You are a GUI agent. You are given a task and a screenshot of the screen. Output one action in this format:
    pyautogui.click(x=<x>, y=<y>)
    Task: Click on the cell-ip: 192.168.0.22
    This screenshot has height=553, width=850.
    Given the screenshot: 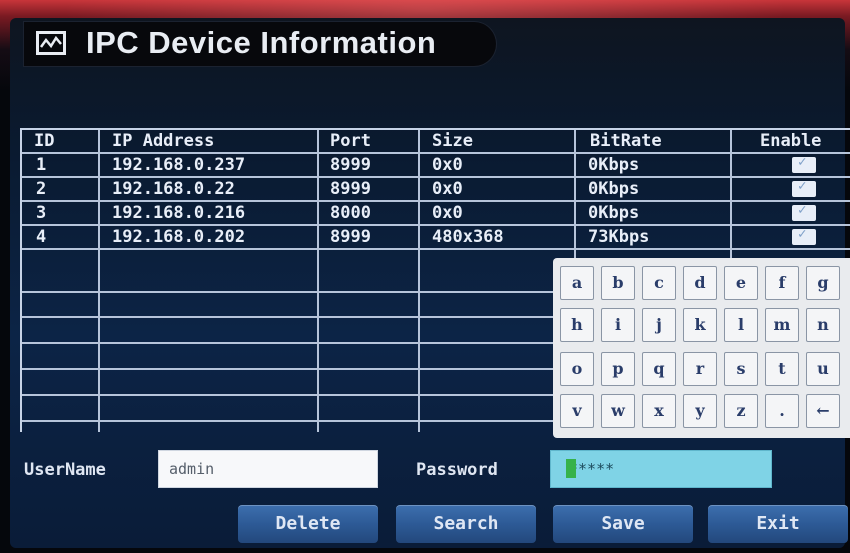 What is the action you would take?
    pyautogui.click(x=173, y=189)
    